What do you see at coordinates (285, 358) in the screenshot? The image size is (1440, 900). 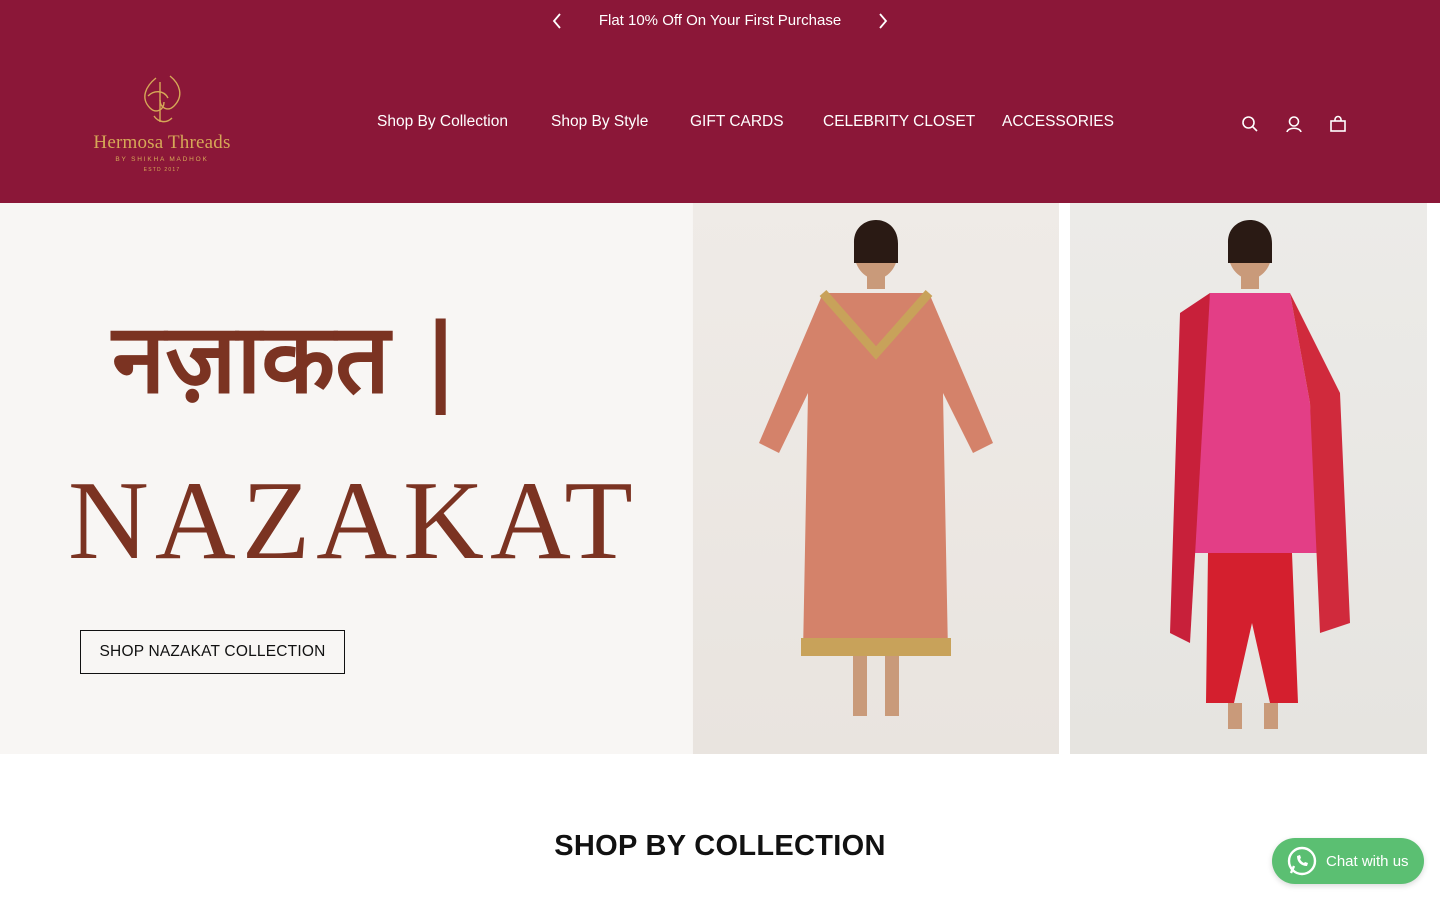 I see `hero-hindi-title: नज़ाकत |` at bounding box center [285, 358].